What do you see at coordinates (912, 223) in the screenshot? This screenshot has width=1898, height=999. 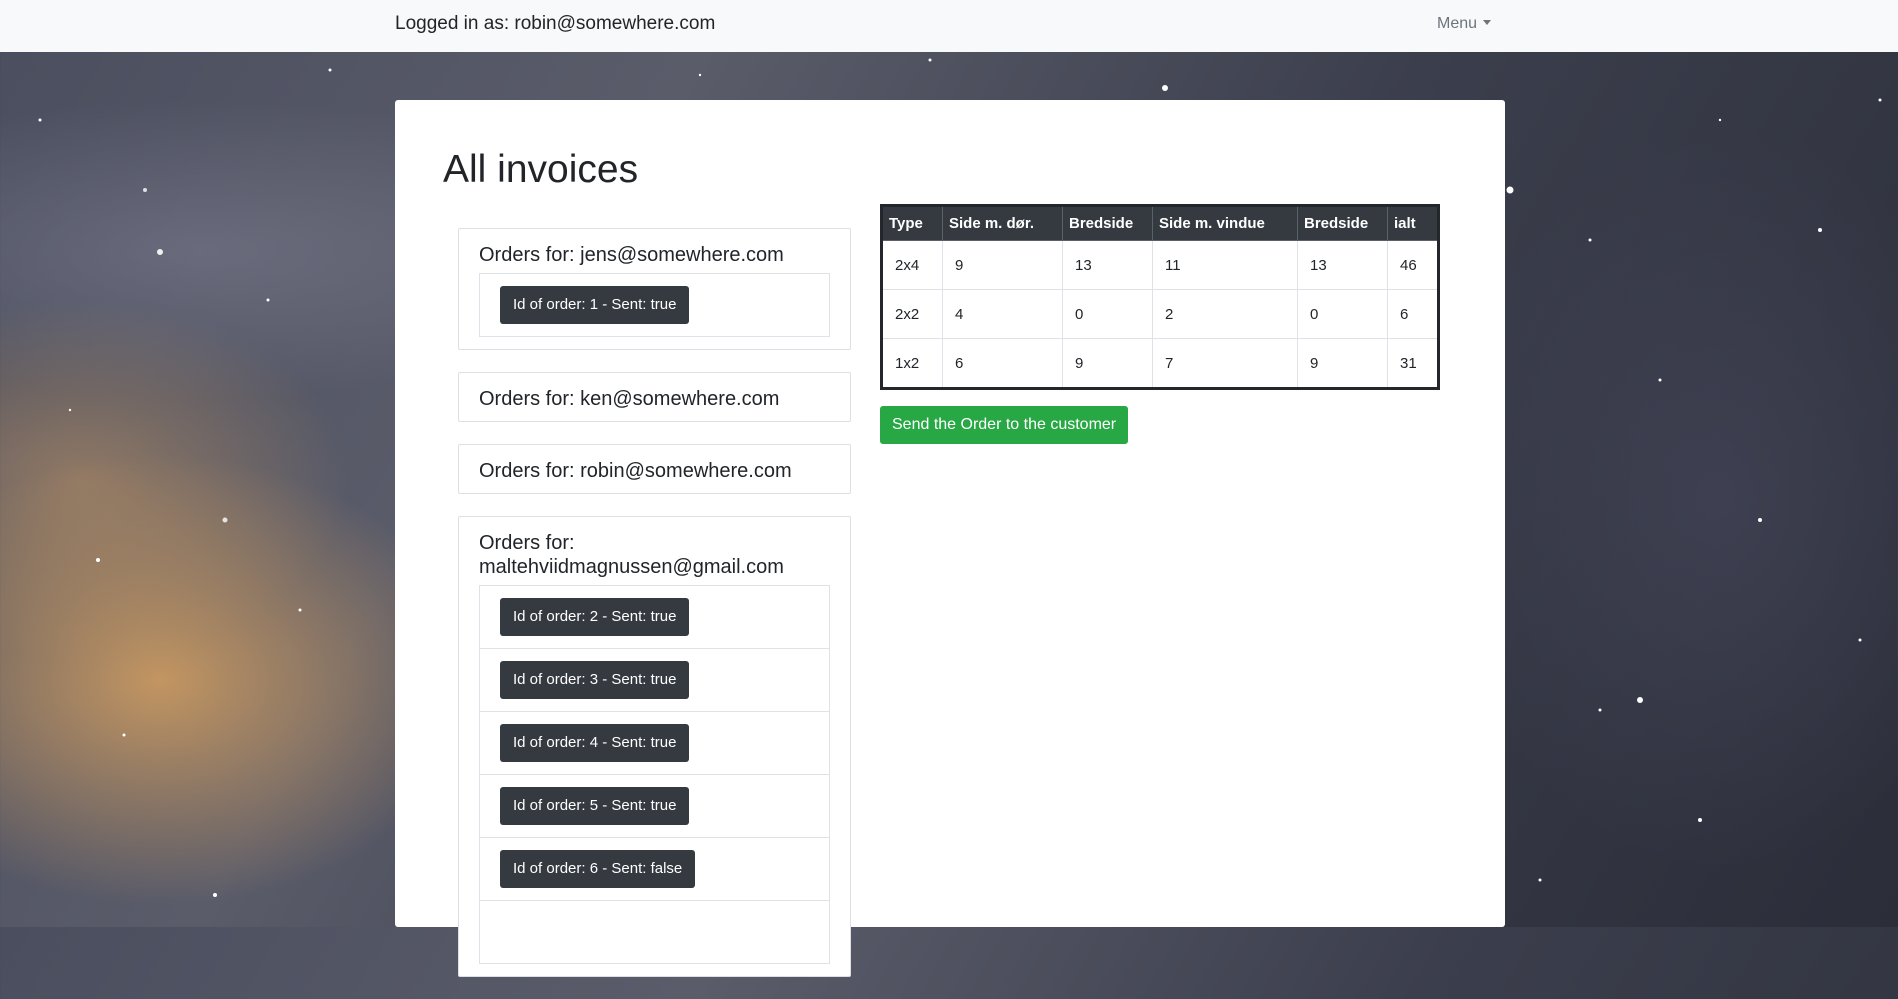 I see `column-header: Type` at bounding box center [912, 223].